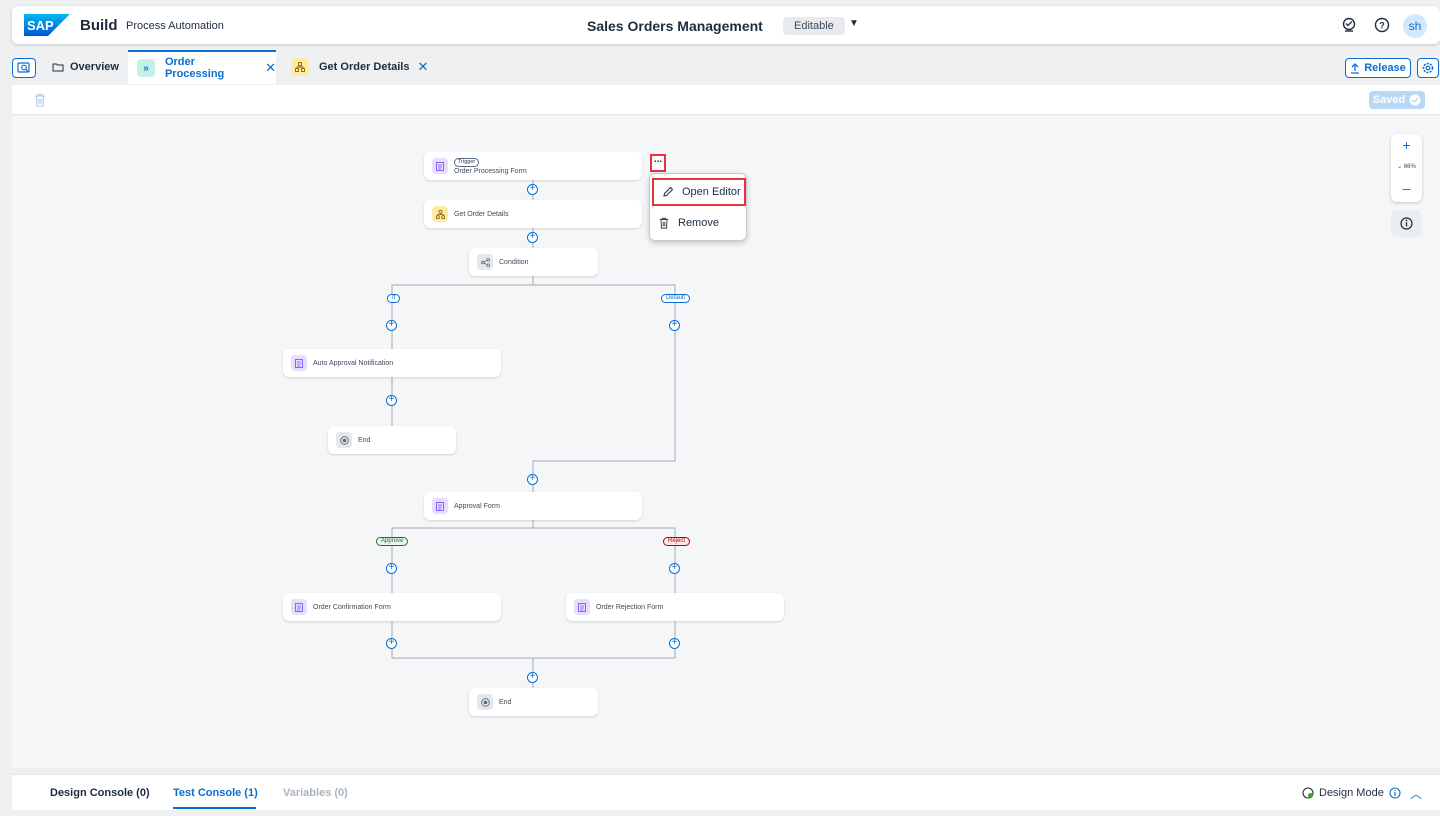 The image size is (1440, 816). Describe the element at coordinates (1308, 793) in the screenshot. I see `design-mode-icon` at that location.